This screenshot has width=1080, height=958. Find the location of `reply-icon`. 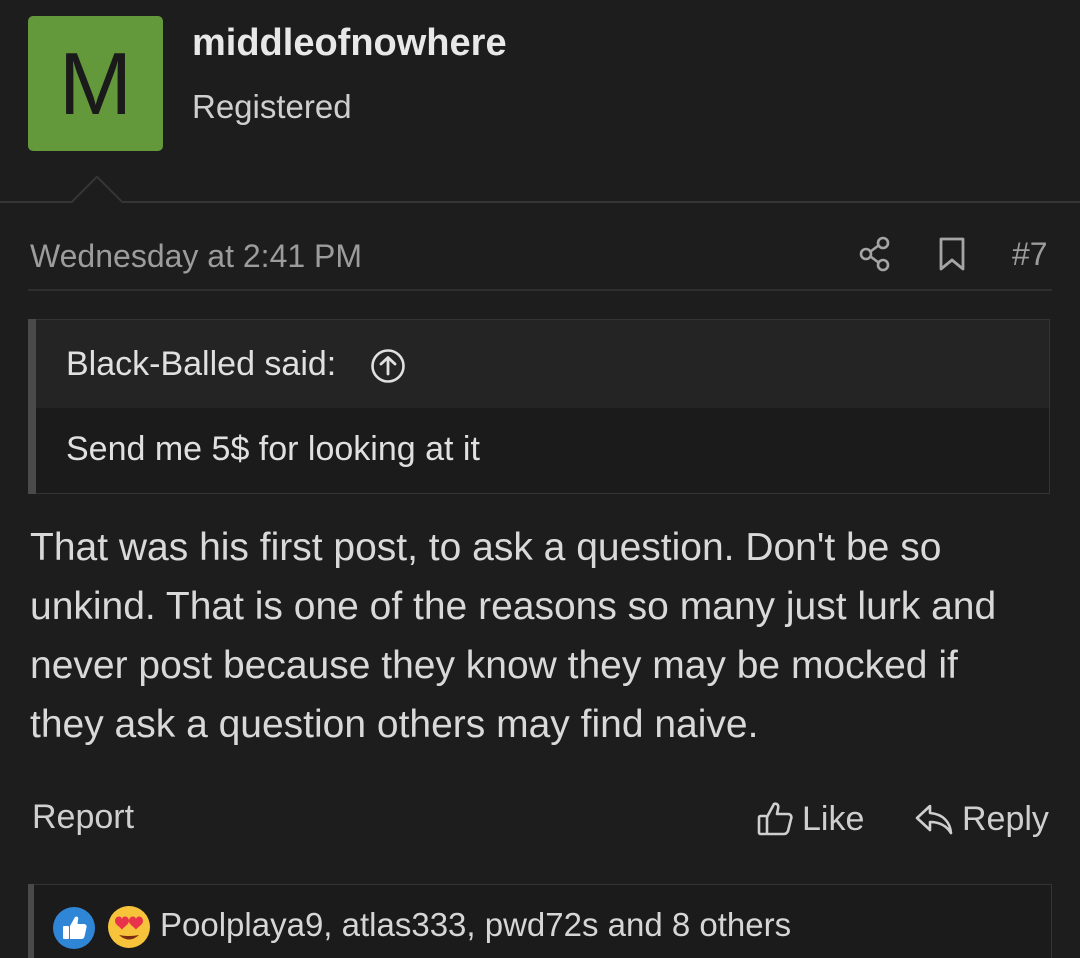

reply-icon is located at coordinates (934, 819).